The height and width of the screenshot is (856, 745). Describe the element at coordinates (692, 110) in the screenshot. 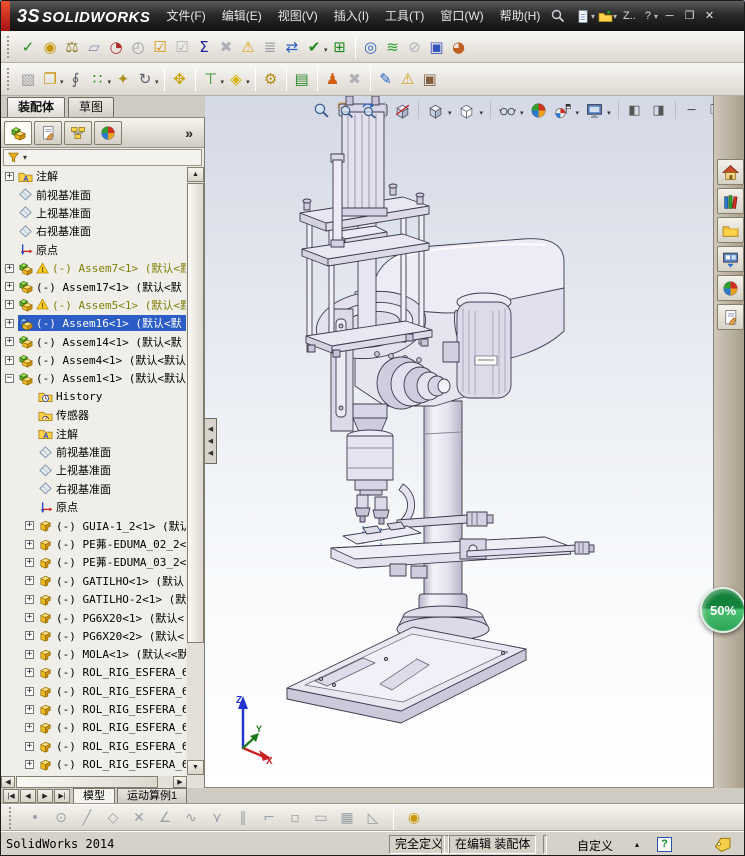

I see `doc-minimize-button: ─` at that location.